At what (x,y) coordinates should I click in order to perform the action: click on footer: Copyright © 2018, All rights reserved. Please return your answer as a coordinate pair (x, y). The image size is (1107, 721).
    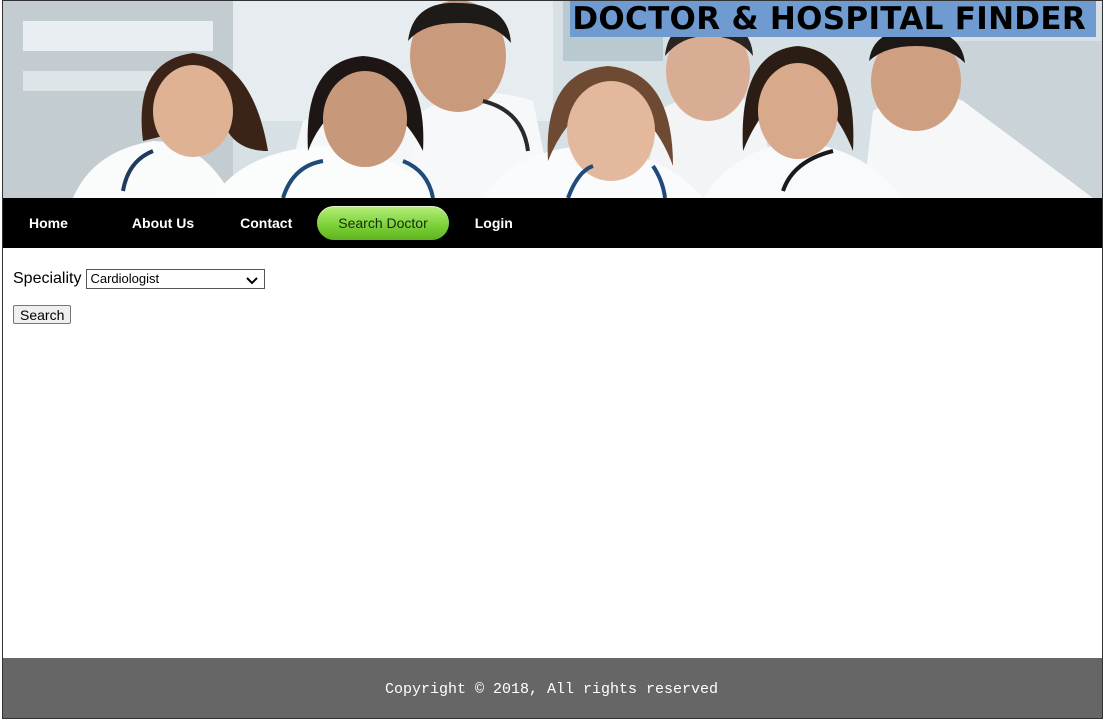
    Looking at the image, I should click on (552, 688).